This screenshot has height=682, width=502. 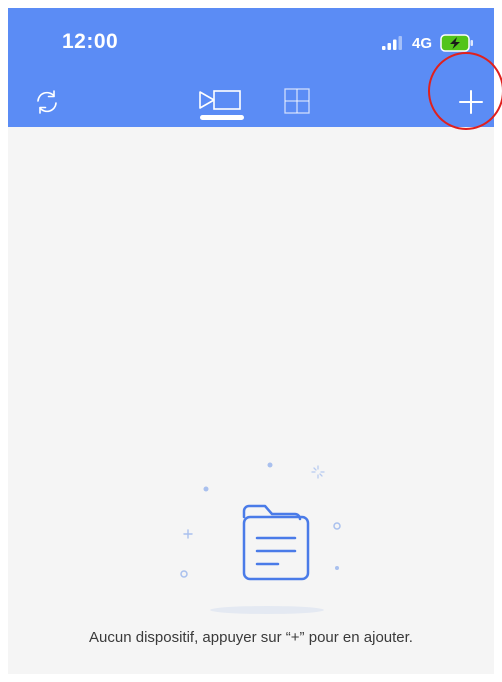 What do you see at coordinates (222, 117) in the screenshot?
I see `active-tab-indicator` at bounding box center [222, 117].